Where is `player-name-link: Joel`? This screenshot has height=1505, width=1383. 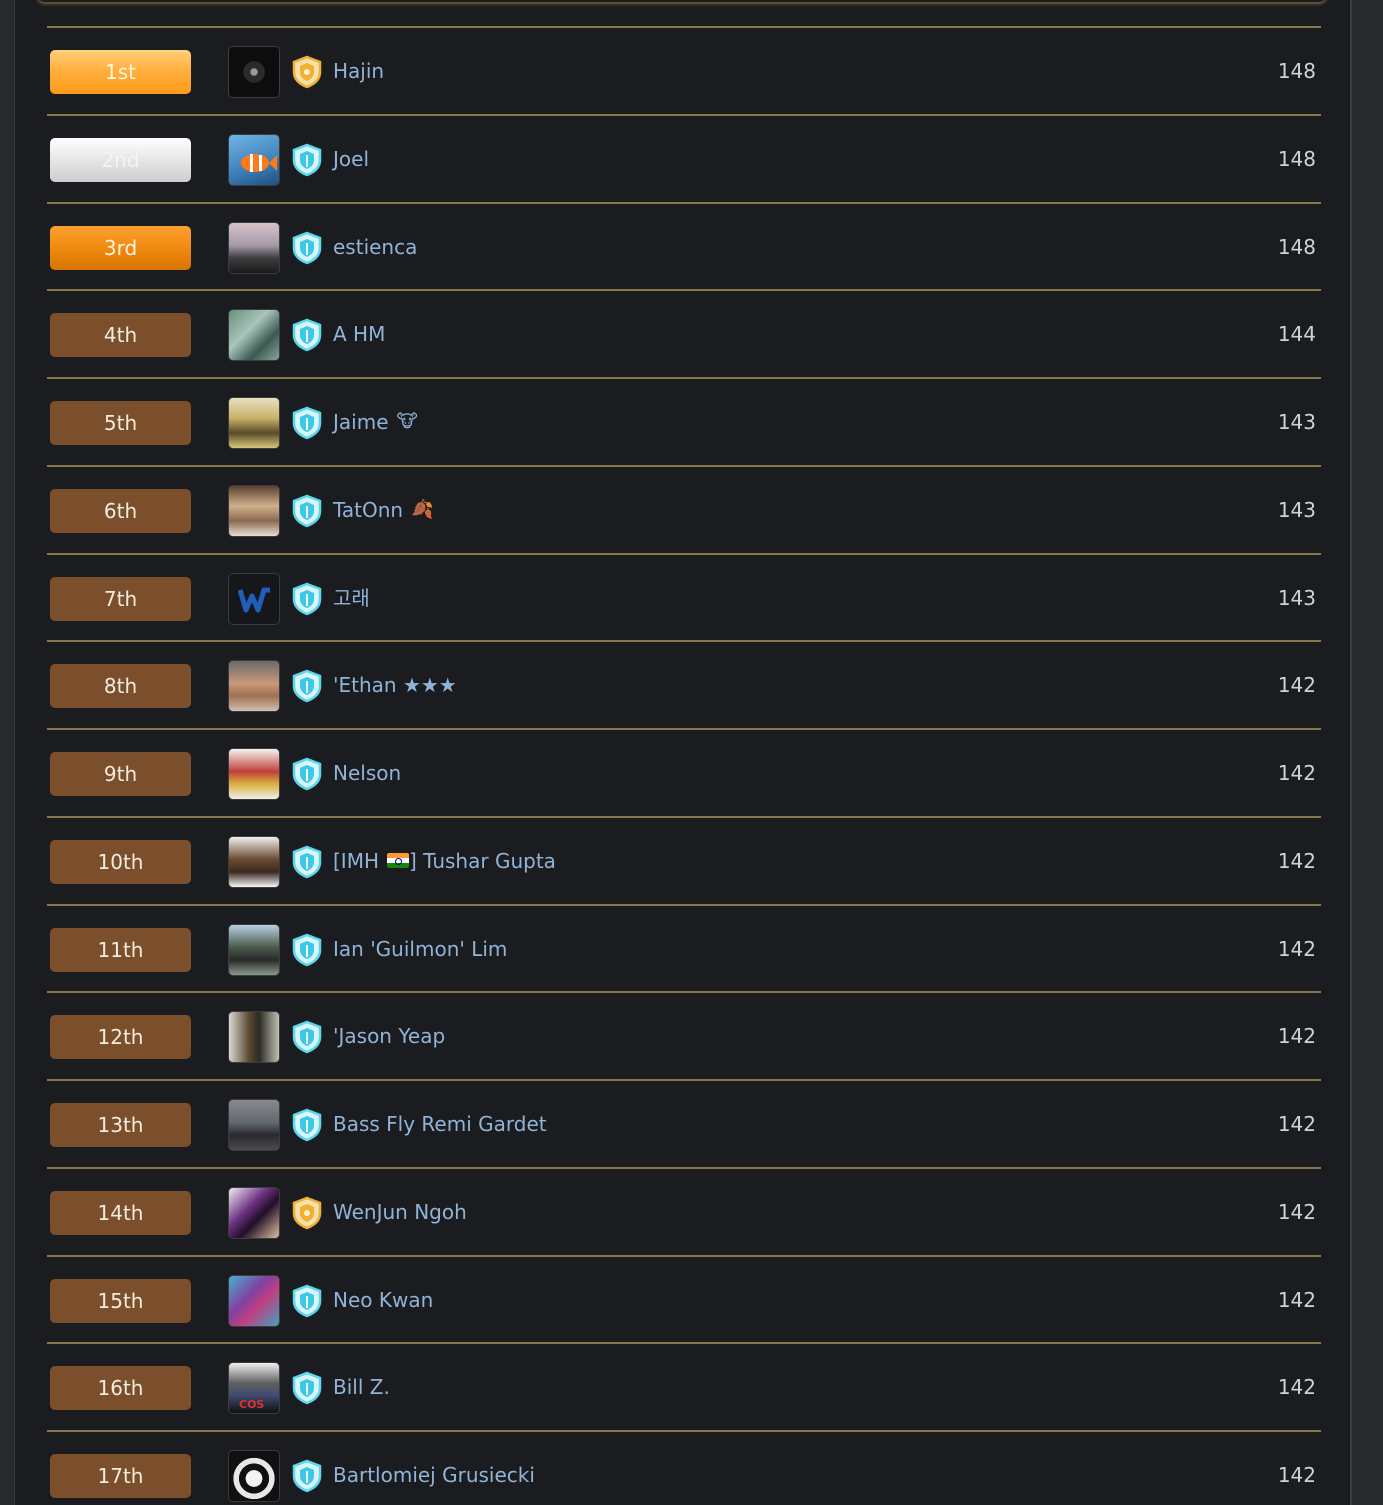 player-name-link: Joel is located at coordinates (351, 159).